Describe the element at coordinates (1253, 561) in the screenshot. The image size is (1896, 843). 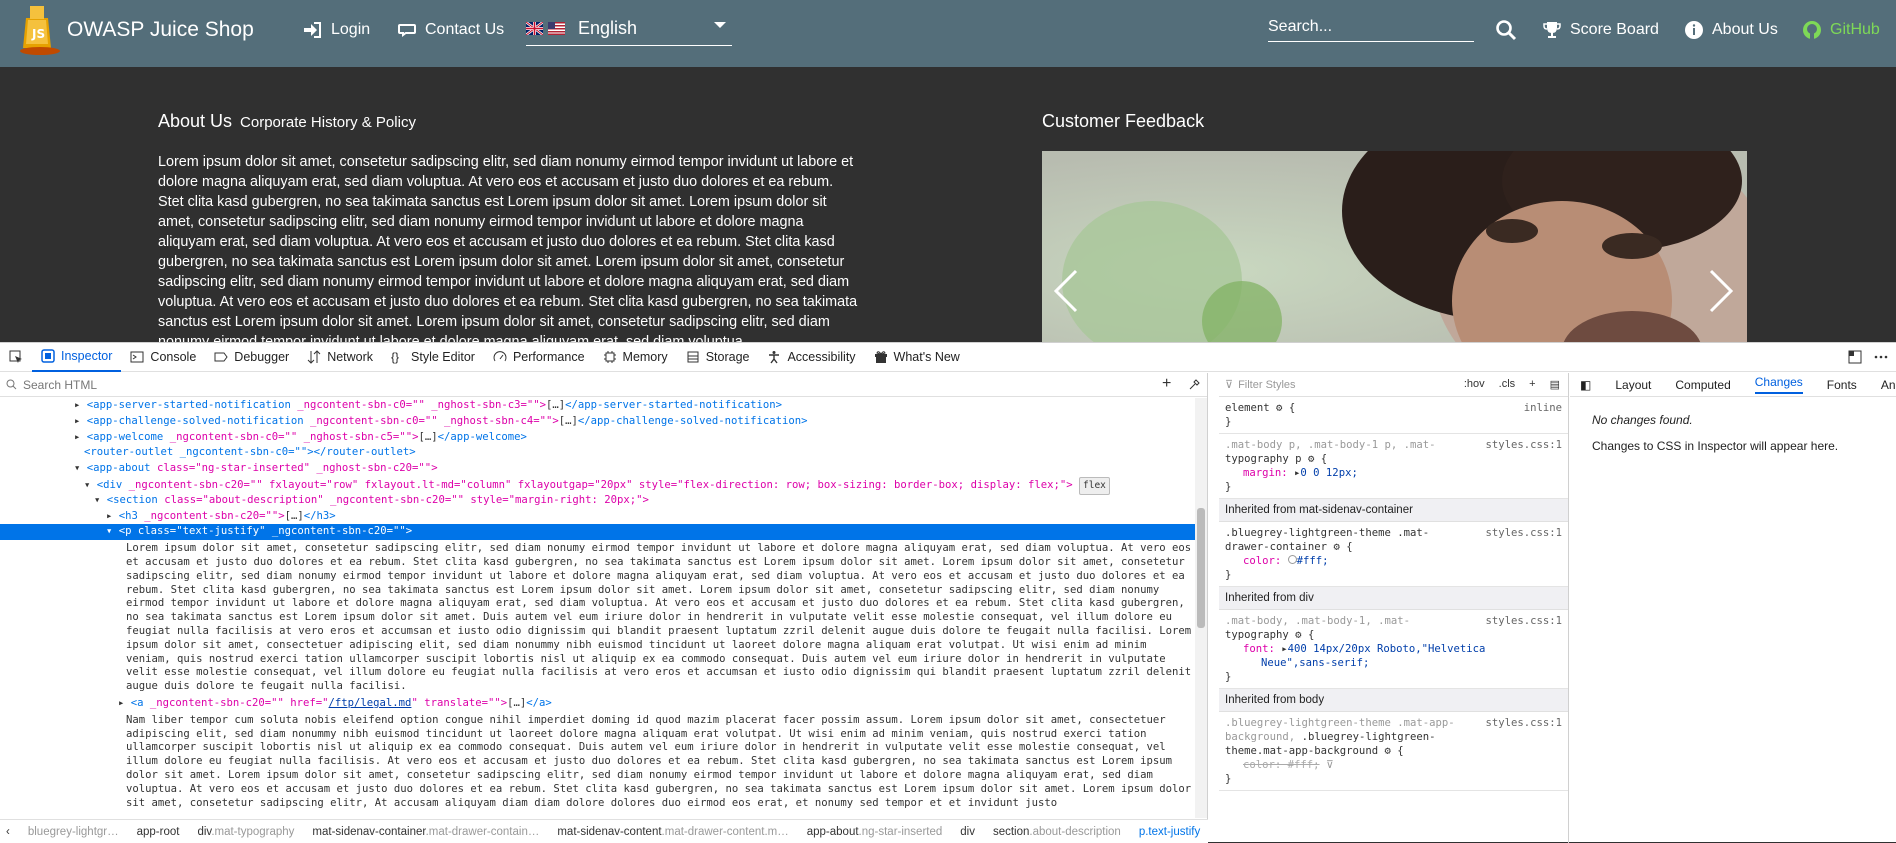
I see `css-property: color:` at that location.